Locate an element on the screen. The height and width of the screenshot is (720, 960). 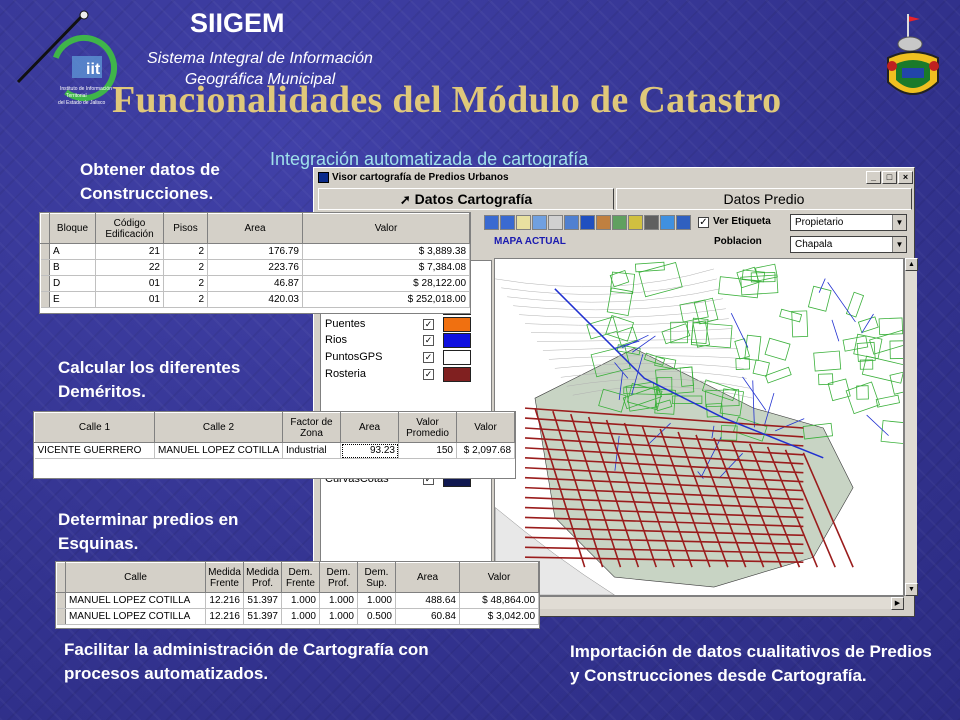
cell-area: 420.03 is located at coordinates (255, 299).